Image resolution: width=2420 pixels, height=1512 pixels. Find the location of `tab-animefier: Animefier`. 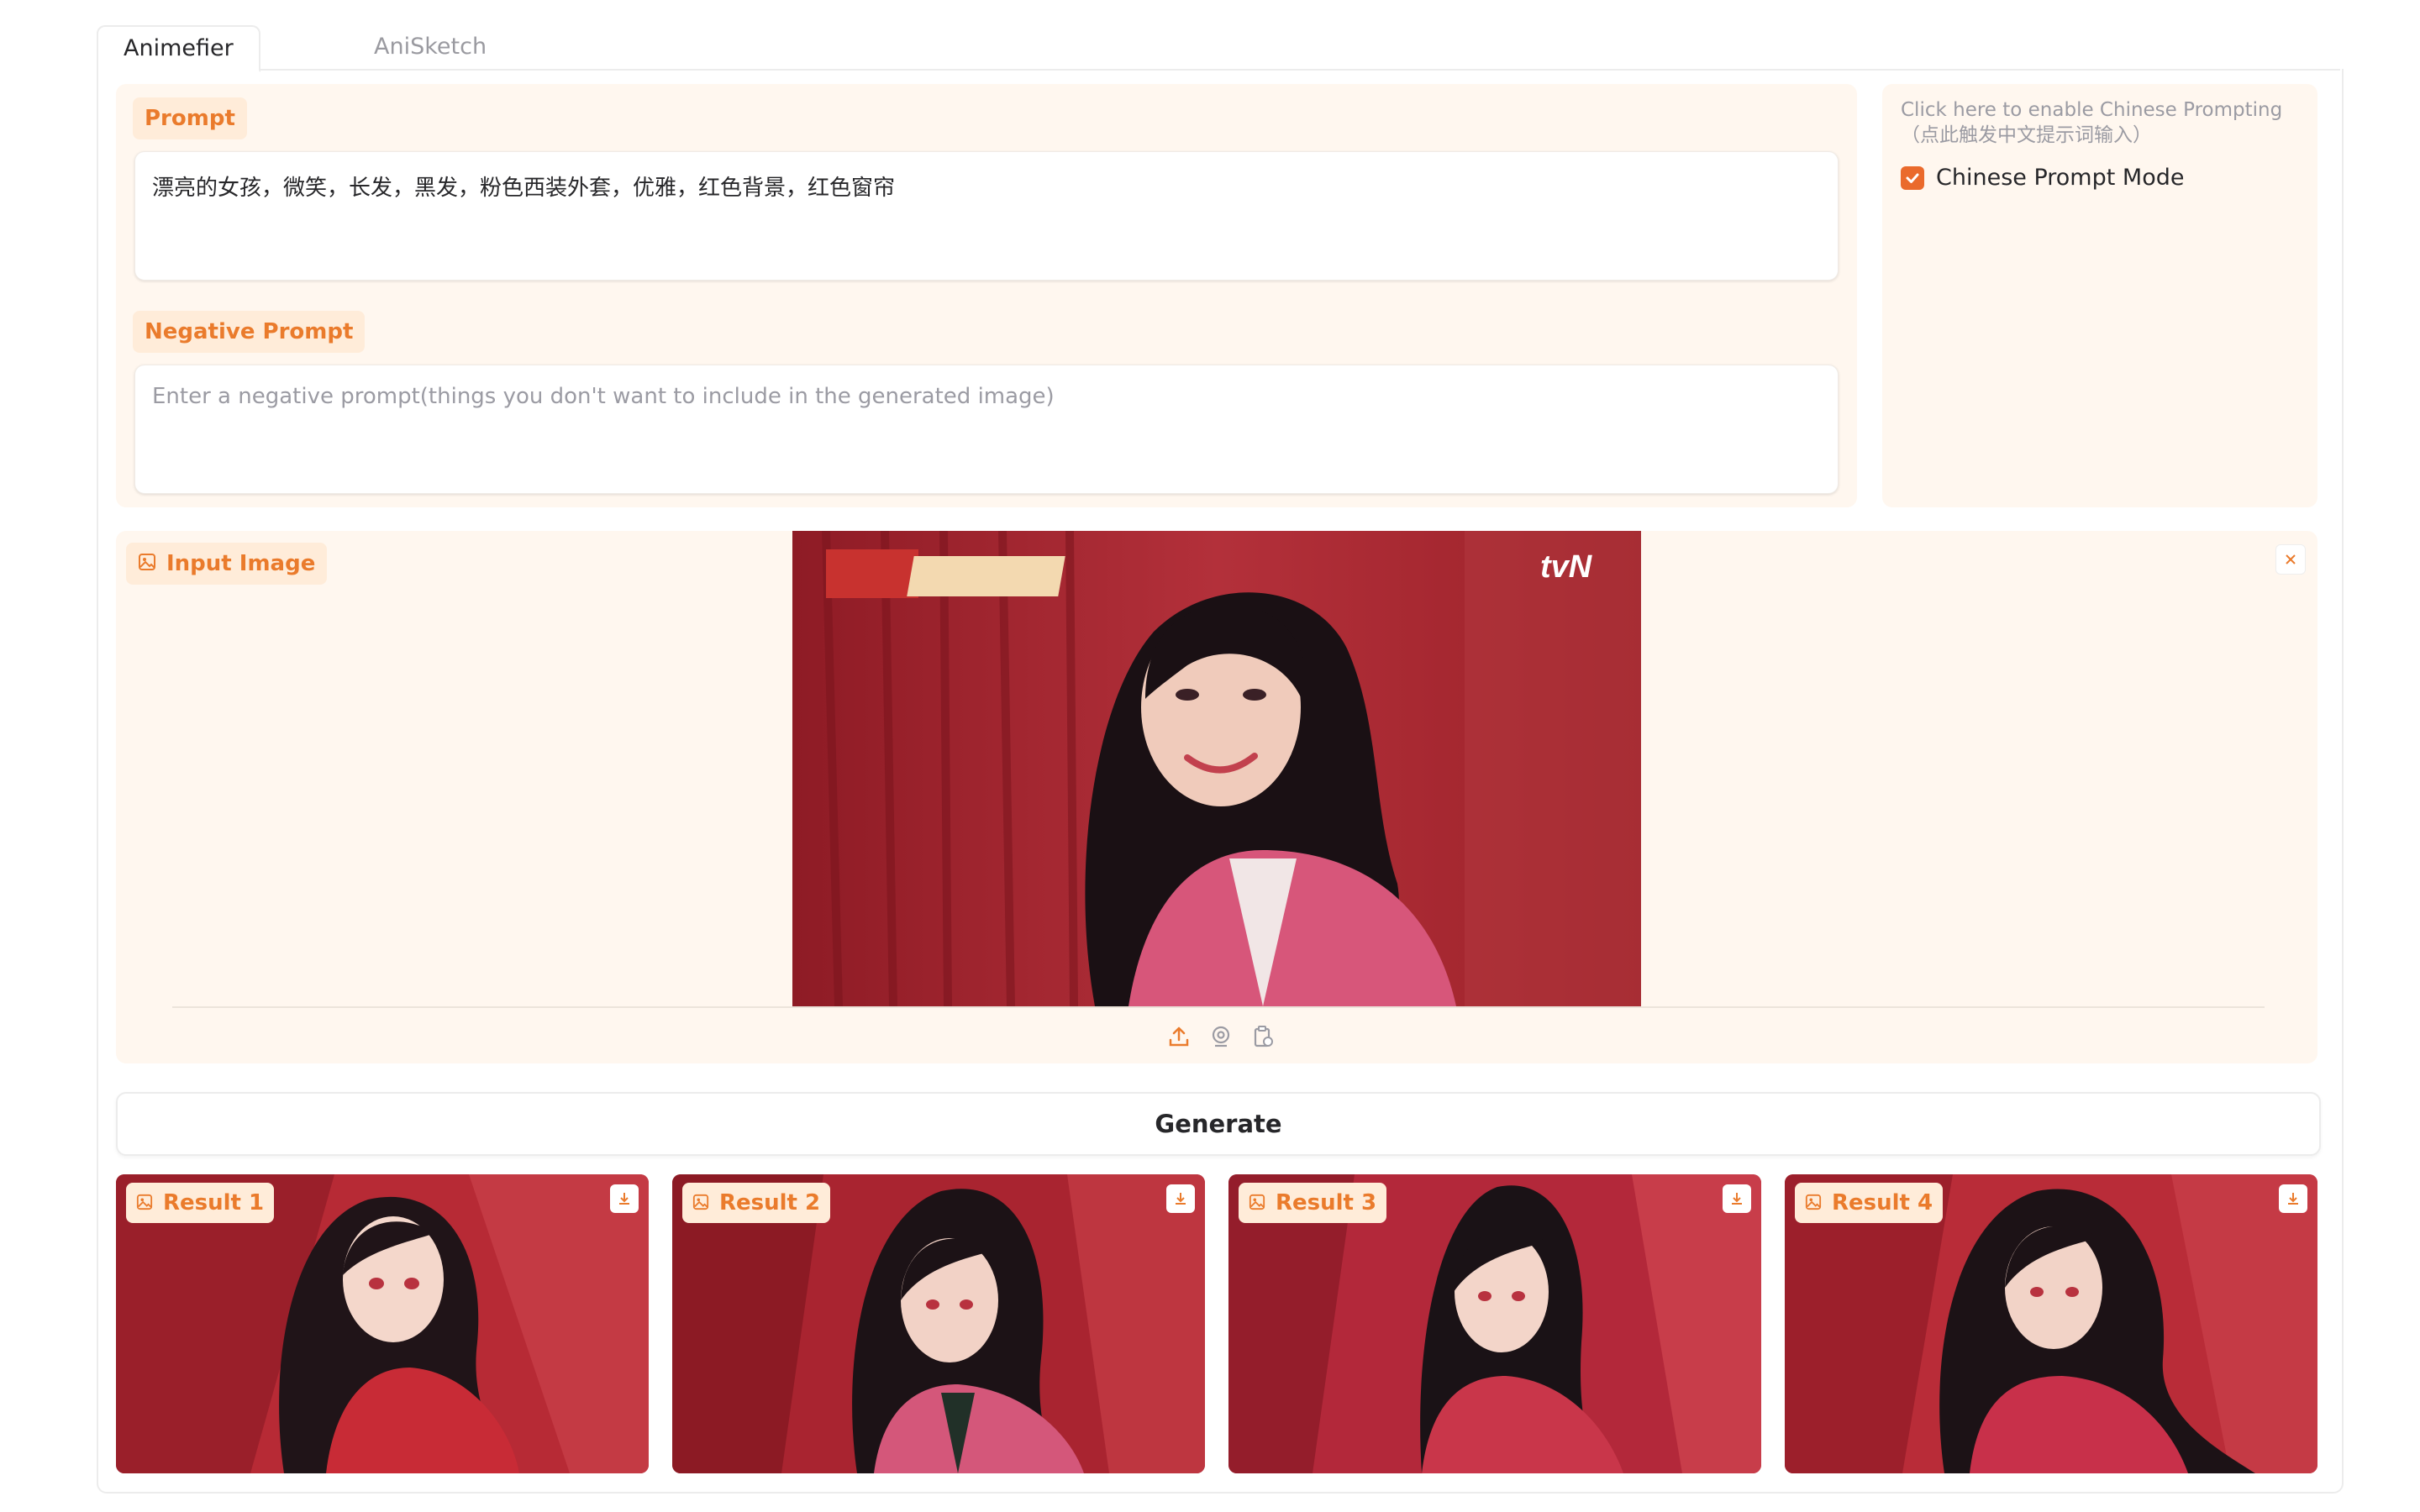

tab-animefier: Animefier is located at coordinates (178, 48).